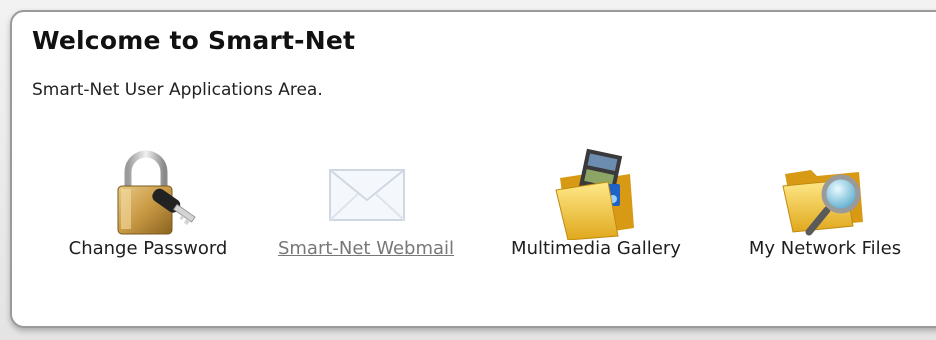  Describe the element at coordinates (177, 90) in the screenshot. I see `panel-subtitle: Smart-Net User Applications Area.` at that location.